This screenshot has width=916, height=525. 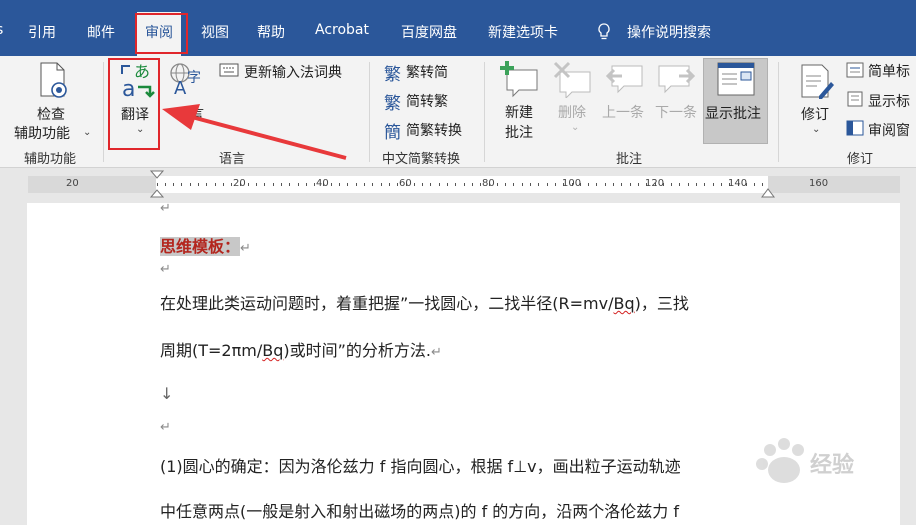 What do you see at coordinates (421, 159) in the screenshot?
I see `group-chinese-conversion: 中文简繁转换` at bounding box center [421, 159].